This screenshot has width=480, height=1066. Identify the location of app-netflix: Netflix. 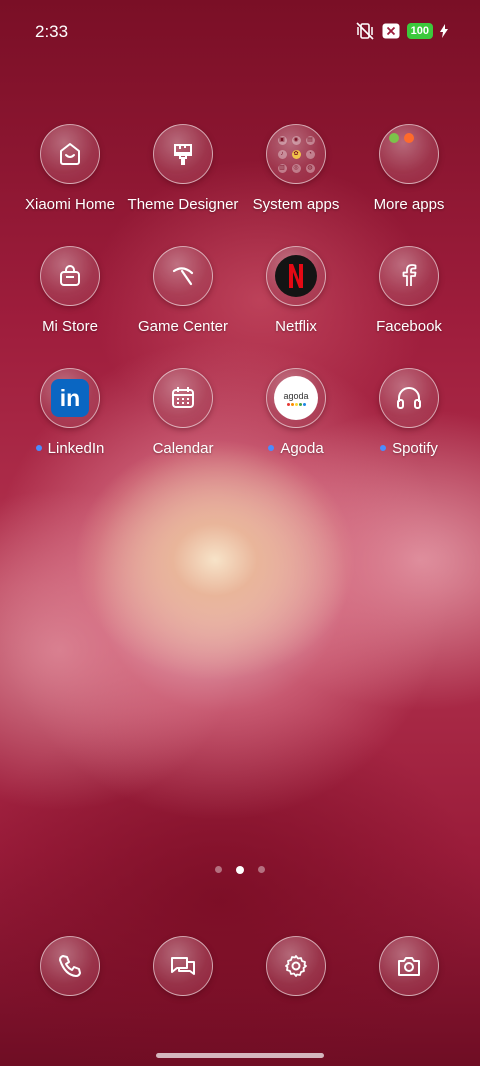
(296, 290).